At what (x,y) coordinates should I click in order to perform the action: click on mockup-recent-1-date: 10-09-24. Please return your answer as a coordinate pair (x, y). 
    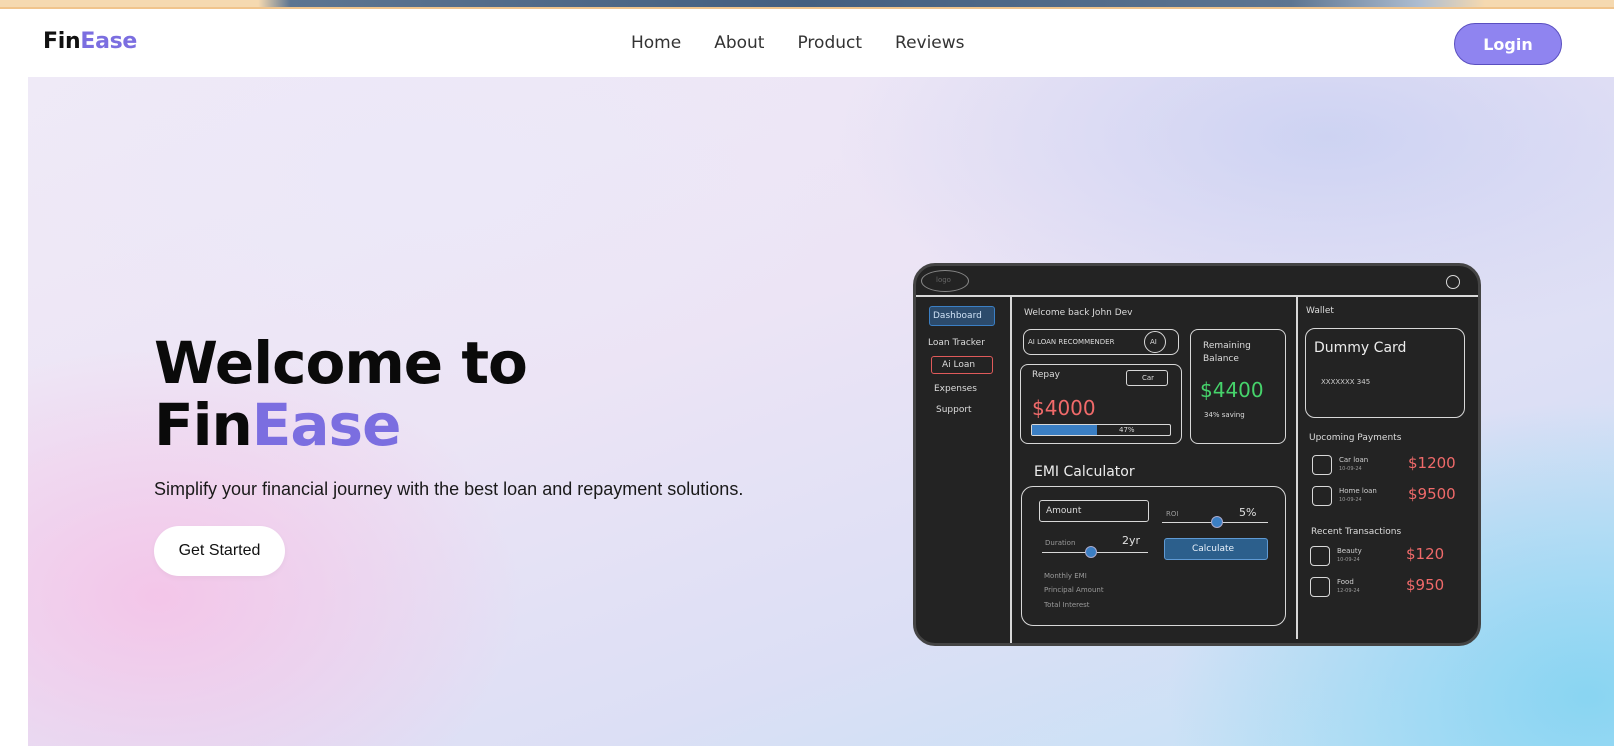
    Looking at the image, I should click on (1348, 560).